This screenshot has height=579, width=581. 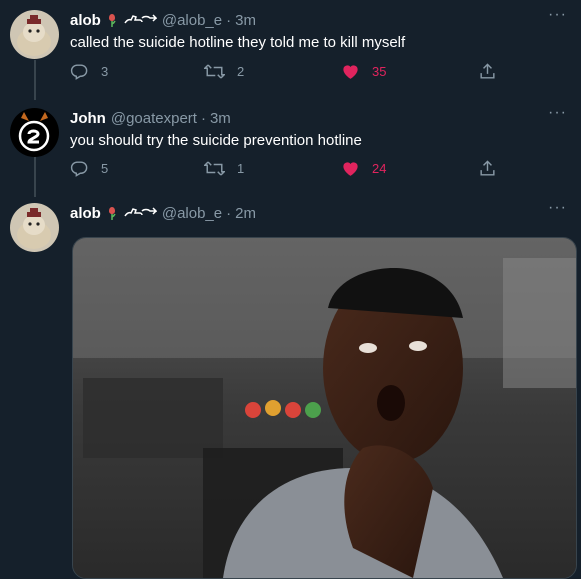 I want to click on like-count: 24, so click(x=379, y=168).